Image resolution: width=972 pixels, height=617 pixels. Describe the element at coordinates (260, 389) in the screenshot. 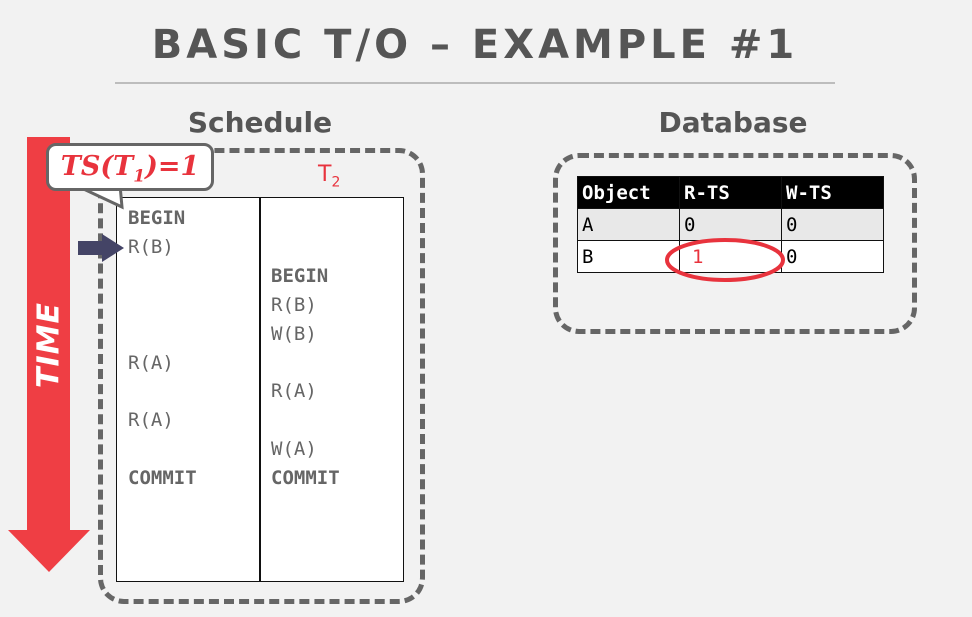

I see `column-divider` at that location.